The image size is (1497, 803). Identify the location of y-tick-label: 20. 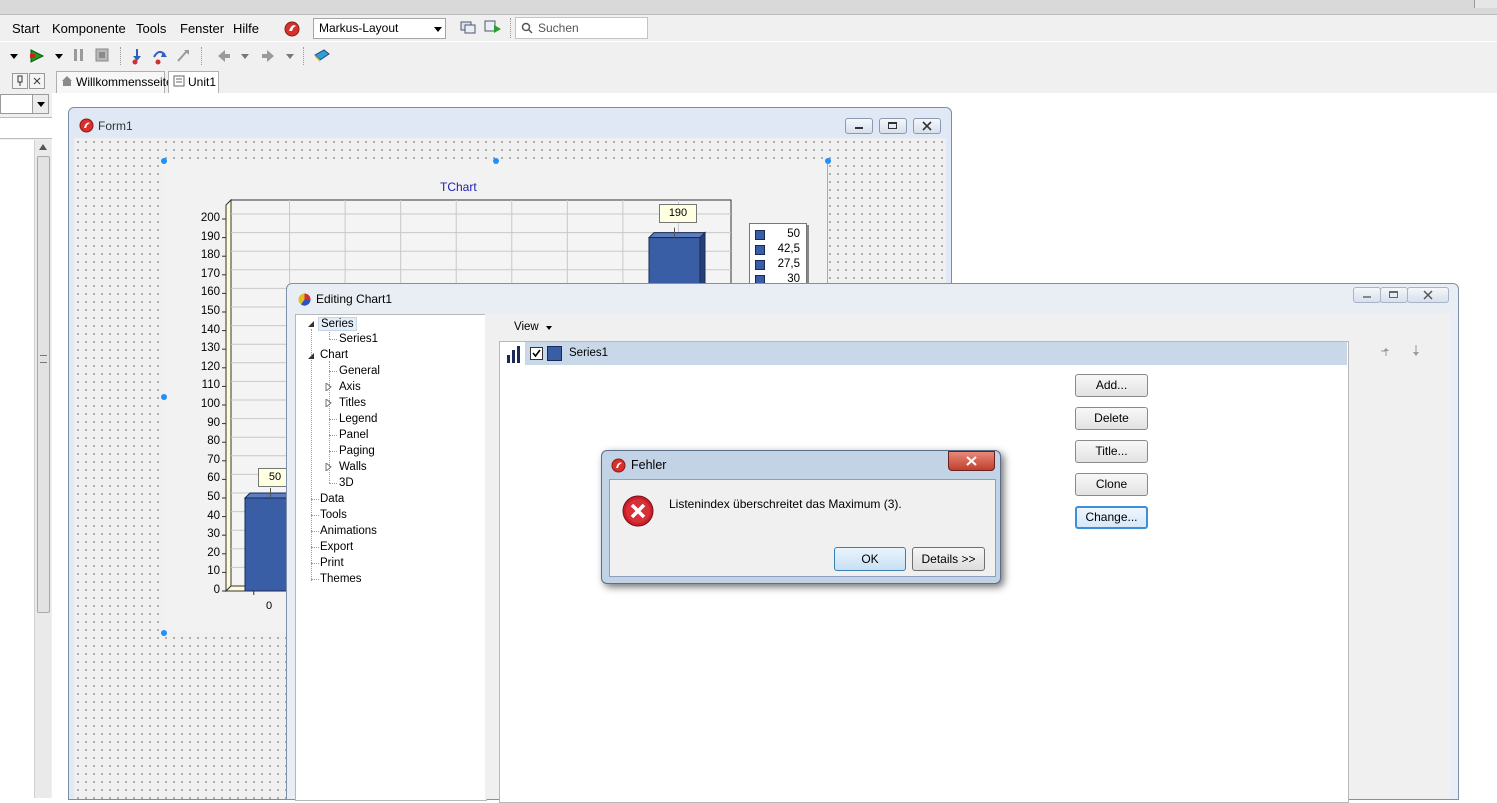
(213, 552).